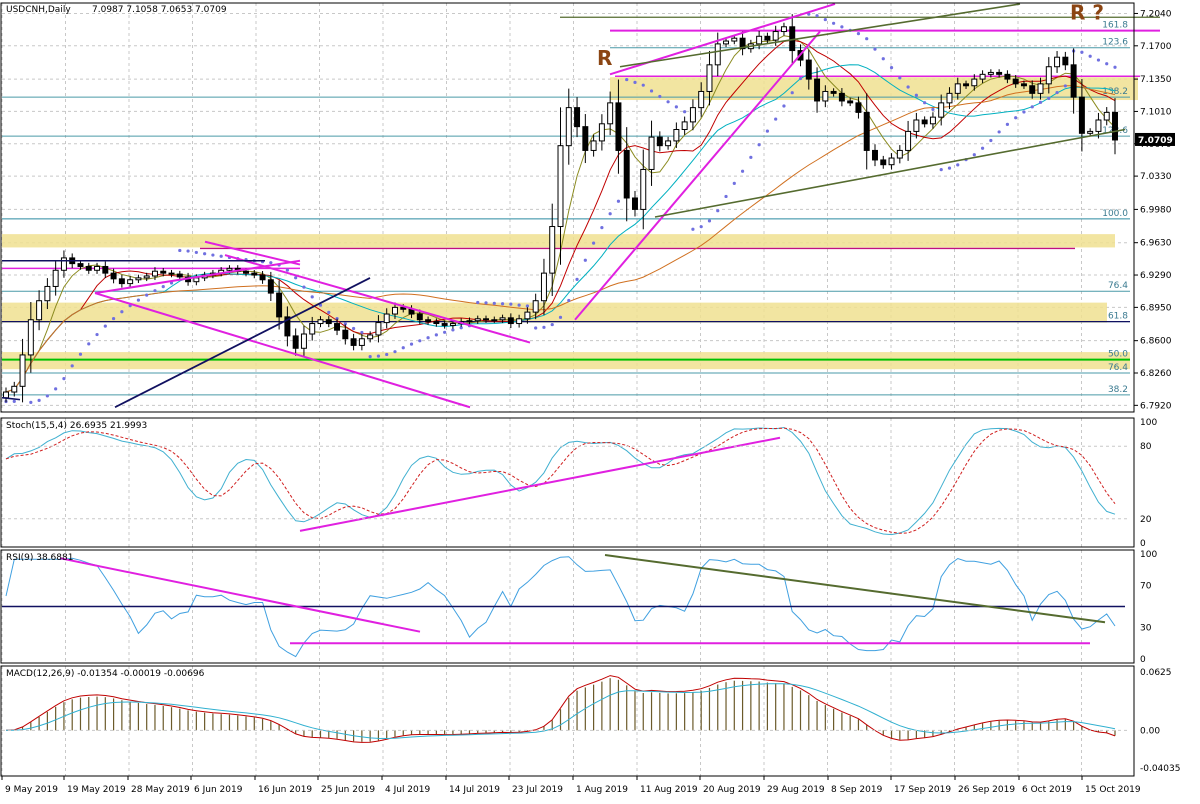  Describe the element at coordinates (1156, 177) in the screenshot. I see `price-tick-label: 7.0330` at that location.